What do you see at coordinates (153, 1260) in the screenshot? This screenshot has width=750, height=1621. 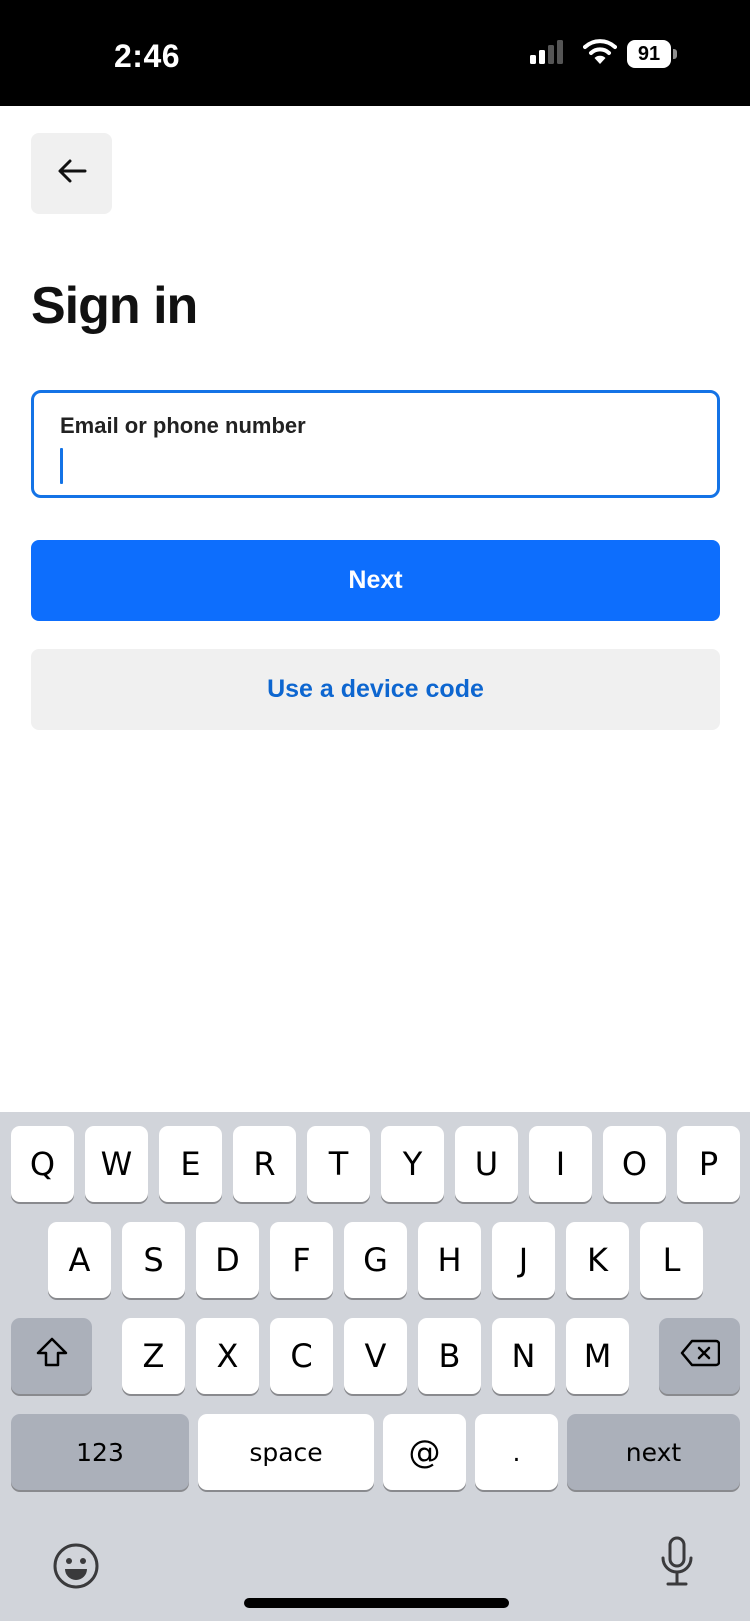 I see `key-s: S` at bounding box center [153, 1260].